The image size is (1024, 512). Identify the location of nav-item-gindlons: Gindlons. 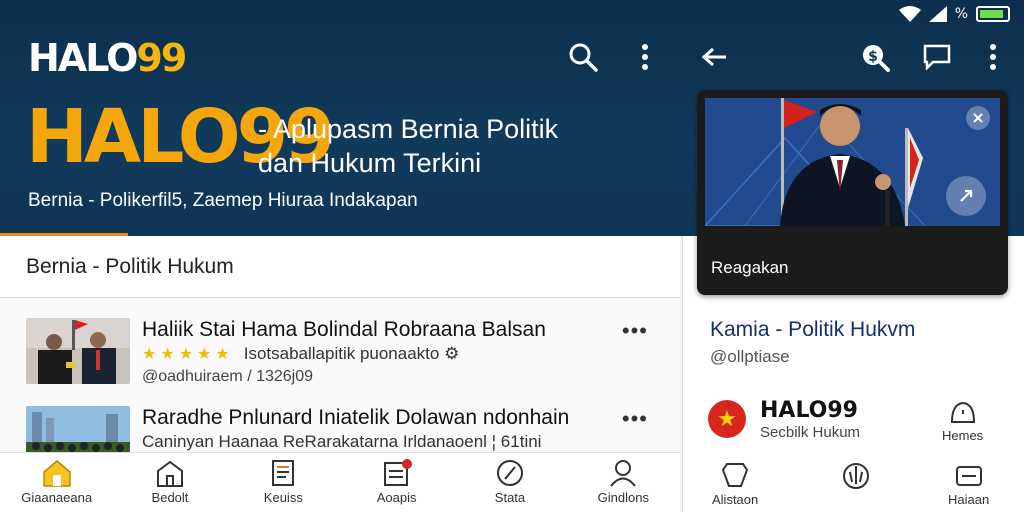
(623, 482).